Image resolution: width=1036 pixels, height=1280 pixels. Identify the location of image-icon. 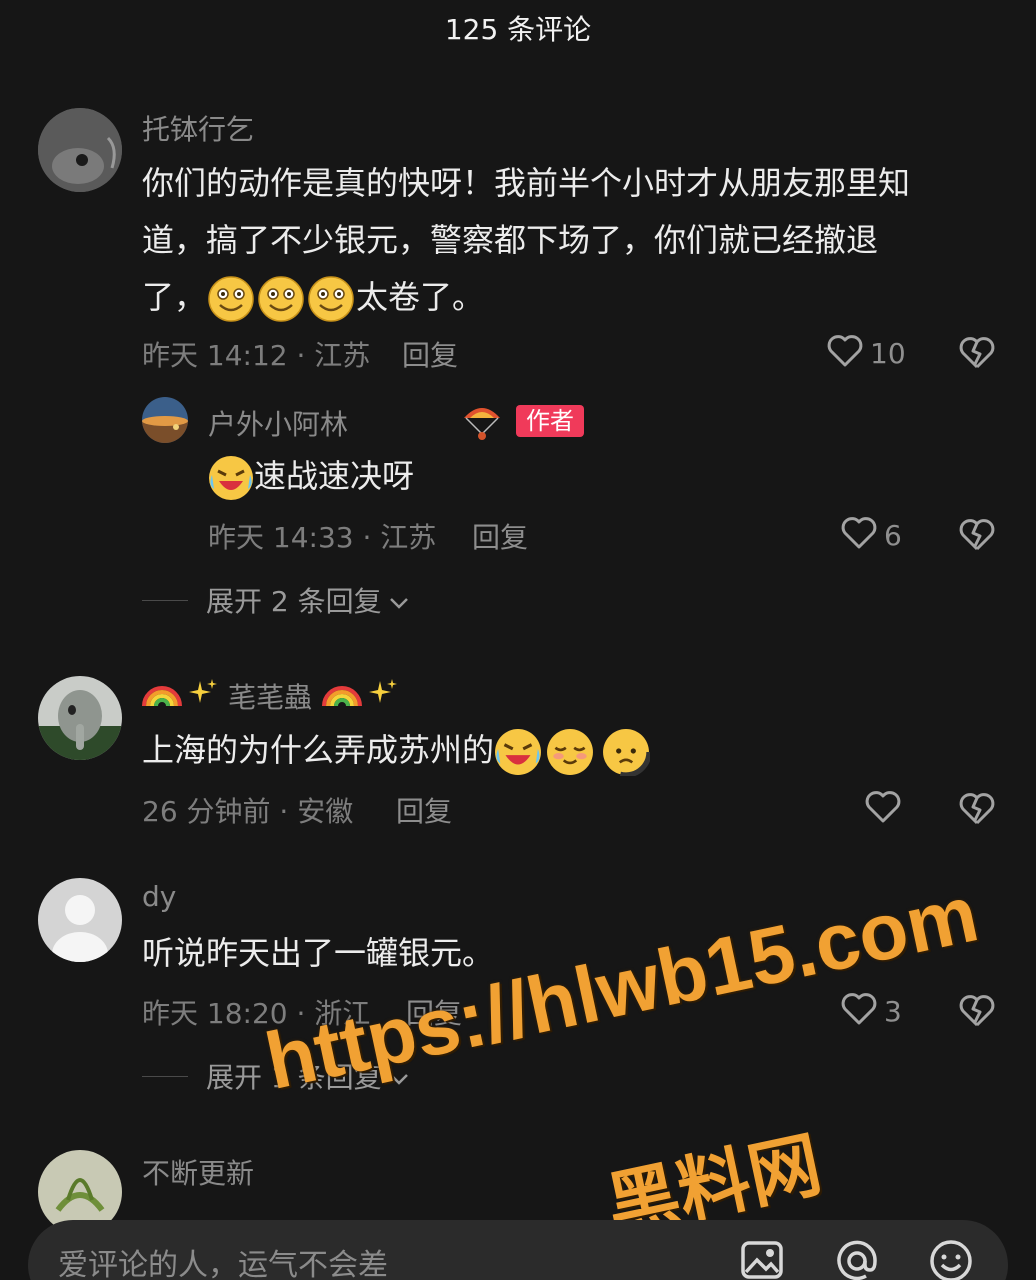
(762, 1259).